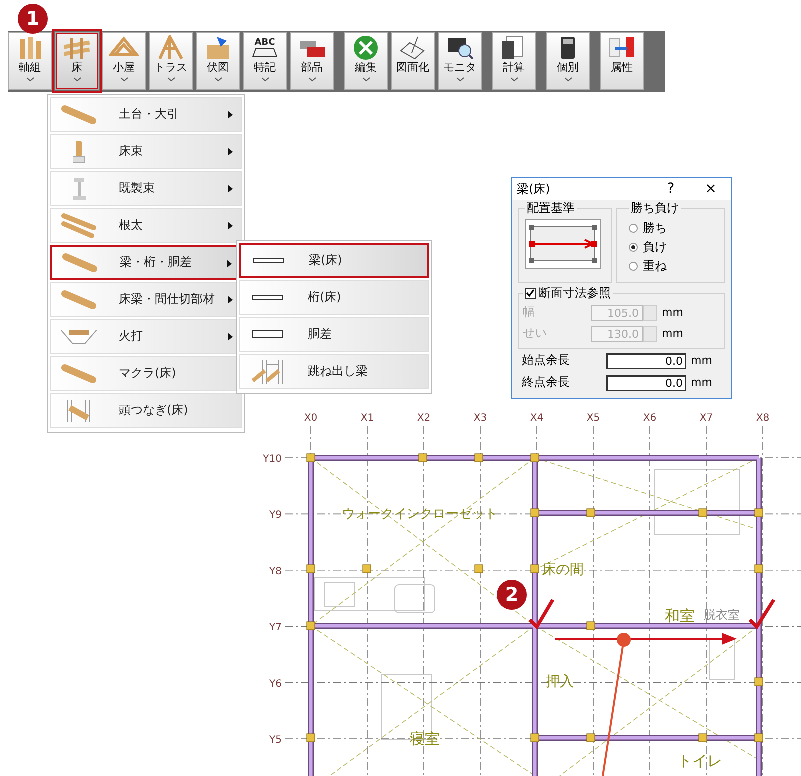  I want to click on group-label: 勝ち負け, so click(655, 208).